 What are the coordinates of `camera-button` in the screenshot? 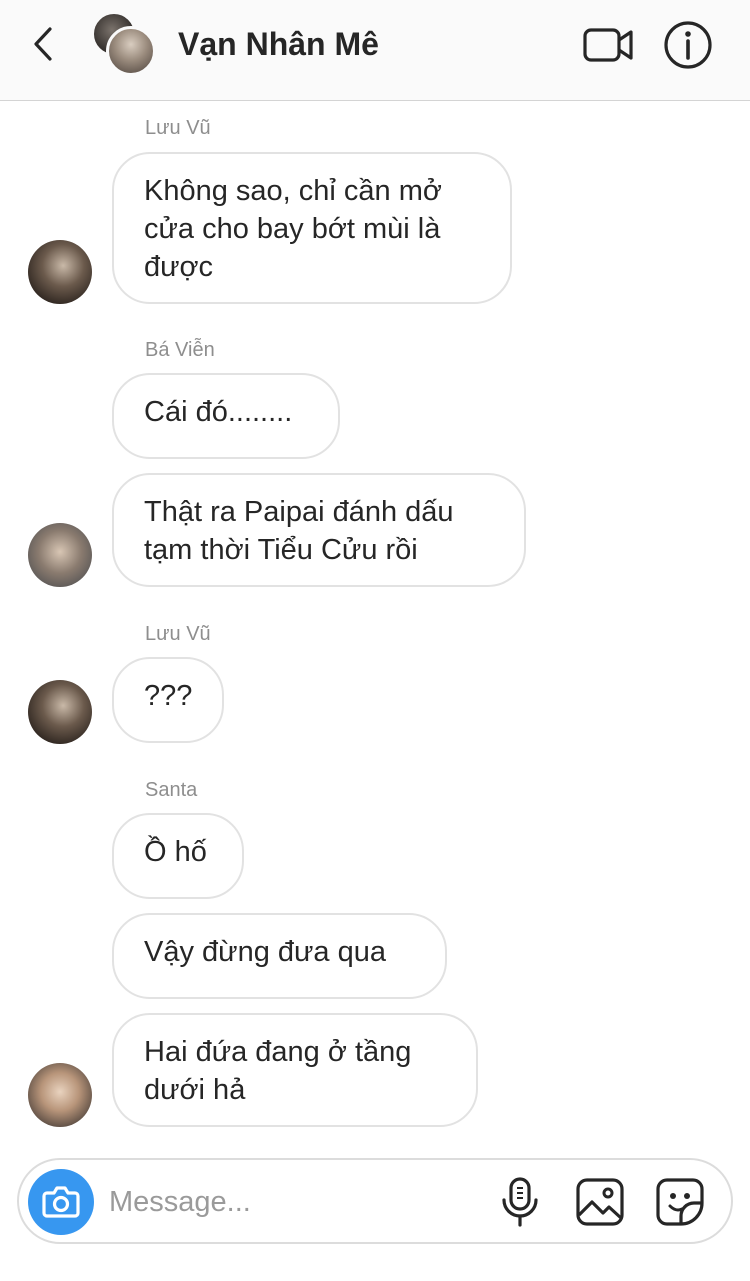 It's located at (61, 1202).